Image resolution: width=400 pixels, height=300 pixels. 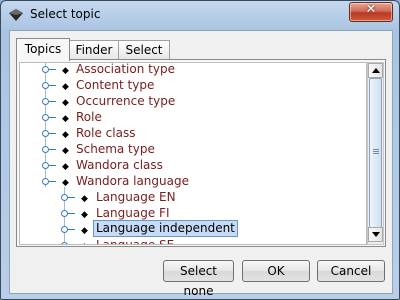 What do you see at coordinates (193, 181) in the screenshot?
I see `tree-node: ◆ Wandora language` at bounding box center [193, 181].